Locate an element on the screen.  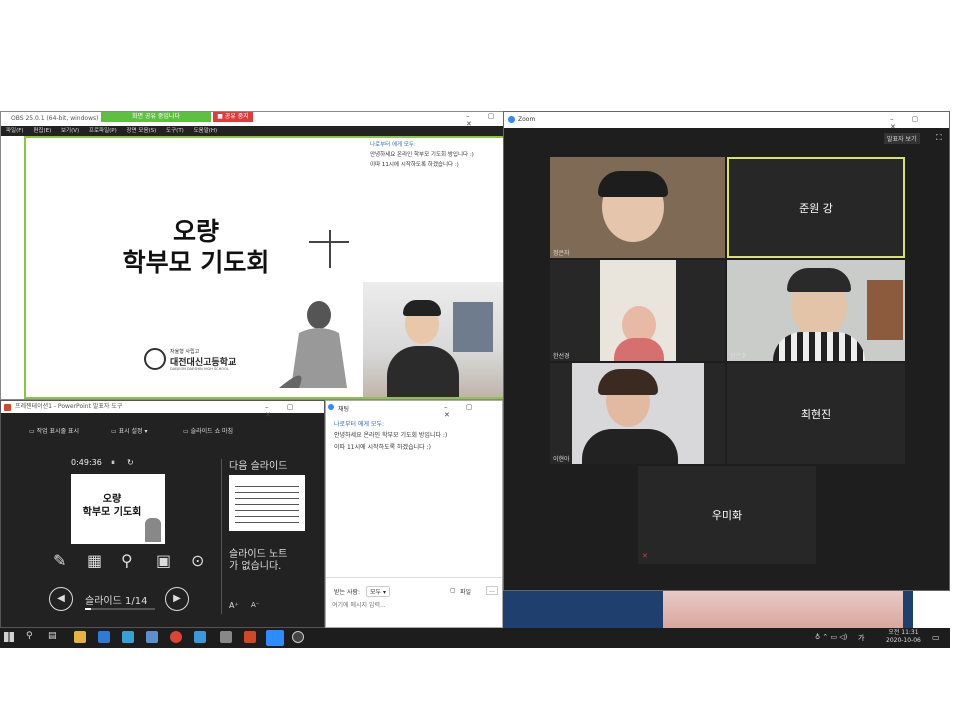
ppt-title: 프레젠테이션1 - PowerPoint 발표자 도구 is located at coordinates (69, 406).